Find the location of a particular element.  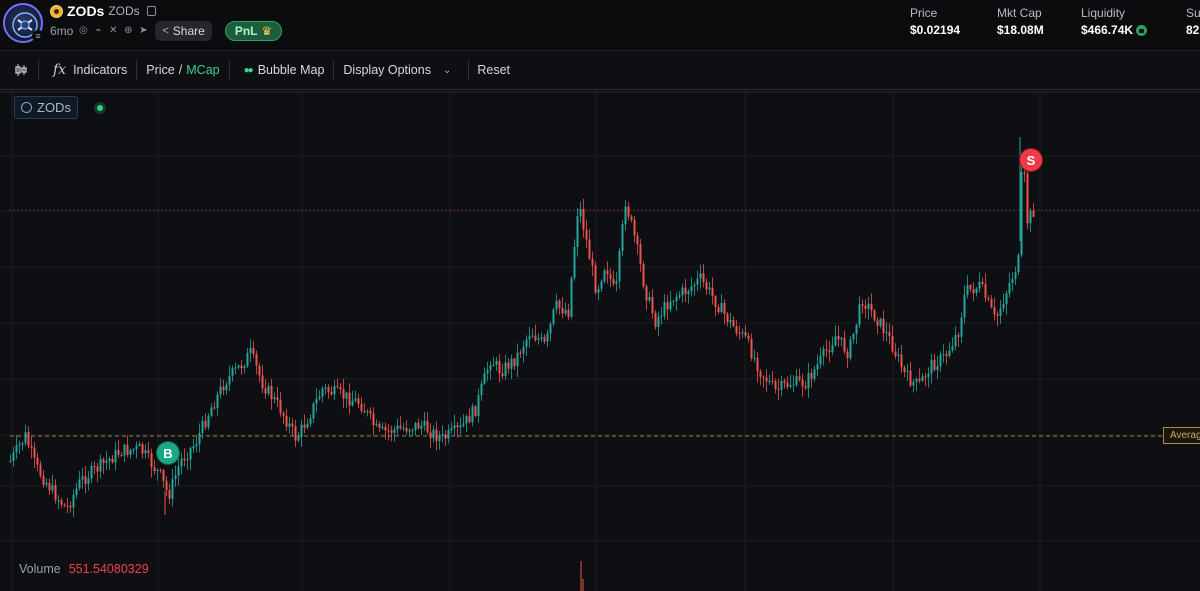

share-button: < Share is located at coordinates (183, 31).